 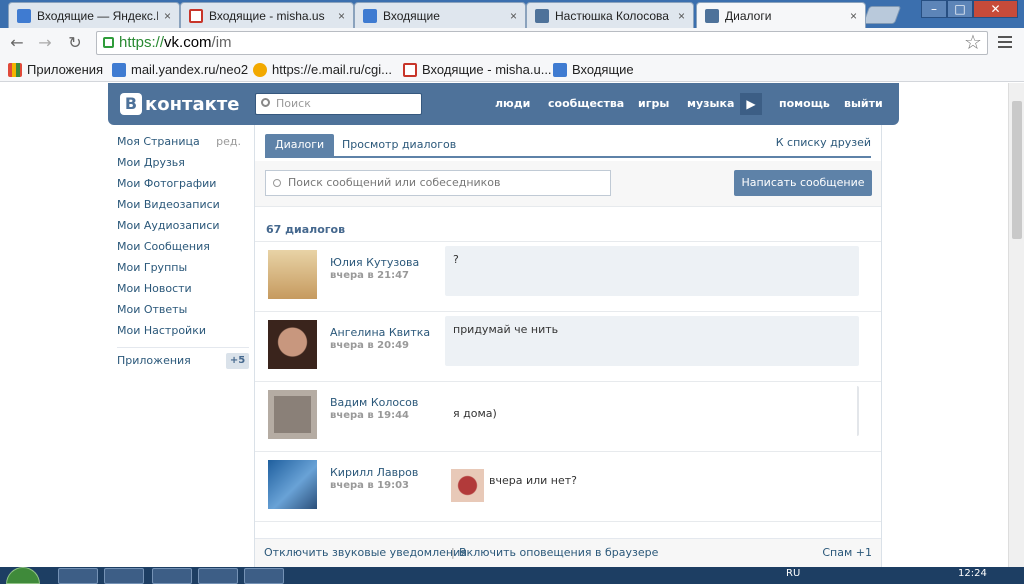 I want to click on dialog-row: Вадим Колосов вчера в 19:44 я дома), so click(x=568, y=417).